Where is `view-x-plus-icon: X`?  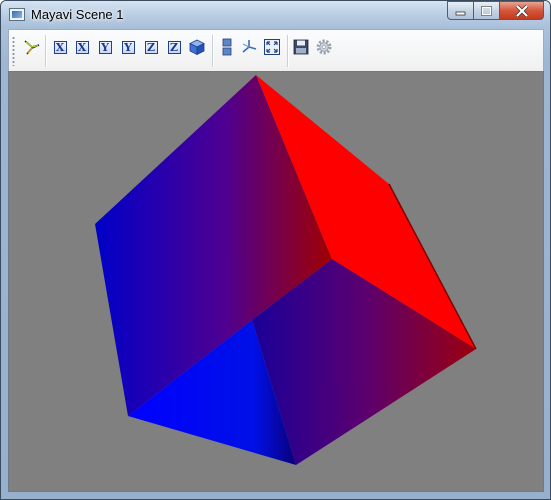 view-x-plus-icon: X is located at coordinates (82, 47).